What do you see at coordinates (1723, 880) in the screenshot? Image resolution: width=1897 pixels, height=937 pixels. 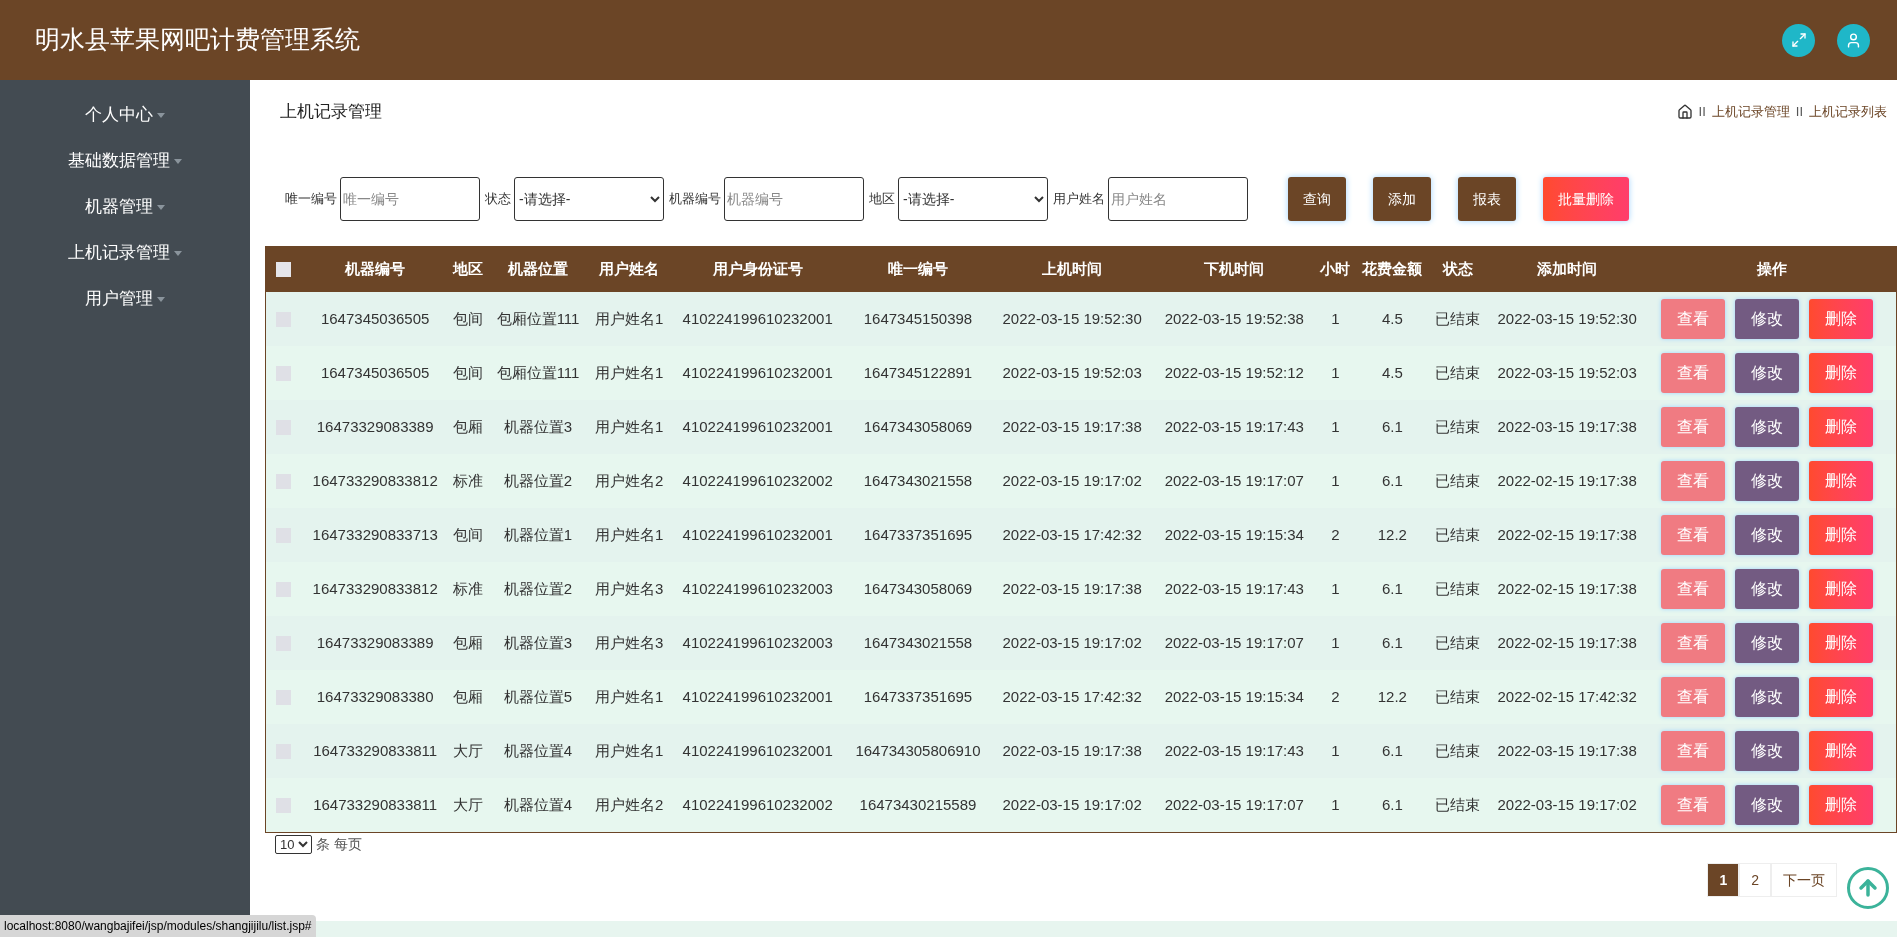 I see `page-button: 1` at bounding box center [1723, 880].